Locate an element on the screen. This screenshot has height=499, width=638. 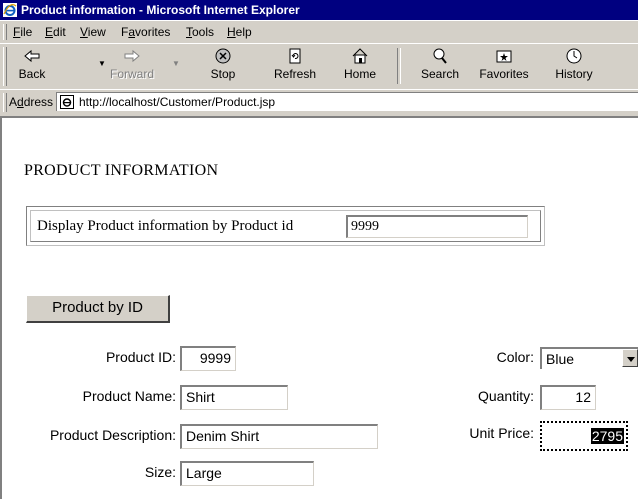
color-selected-value: Blue is located at coordinates (560, 359).